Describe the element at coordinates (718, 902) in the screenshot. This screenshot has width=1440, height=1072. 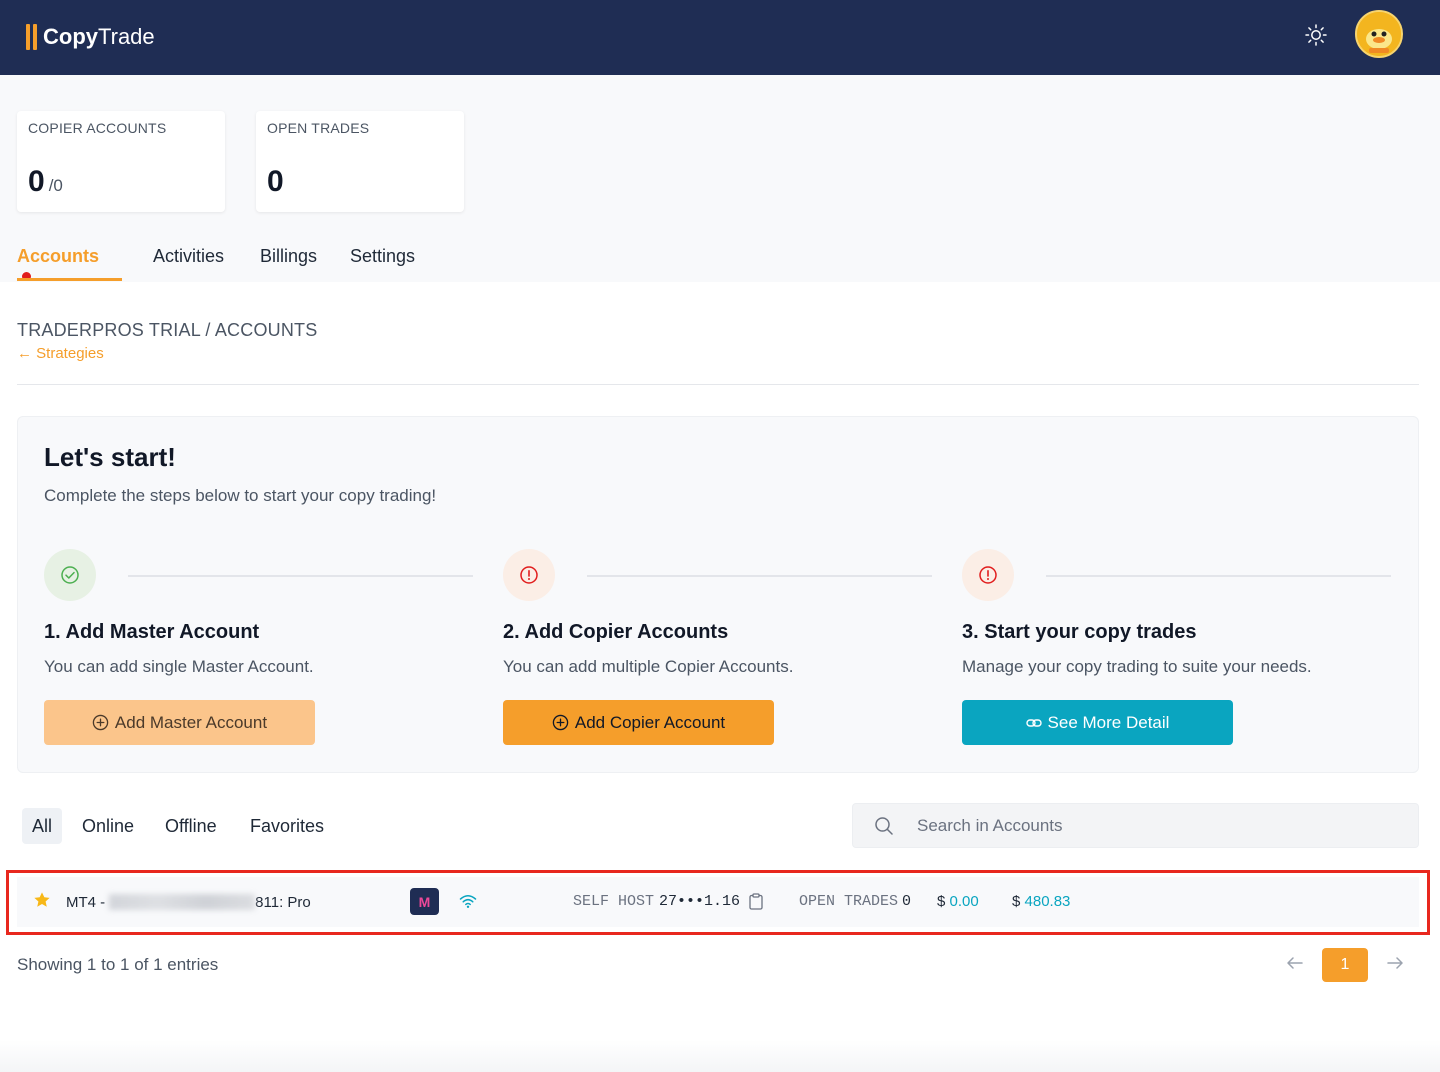
I see `highlight-box` at that location.